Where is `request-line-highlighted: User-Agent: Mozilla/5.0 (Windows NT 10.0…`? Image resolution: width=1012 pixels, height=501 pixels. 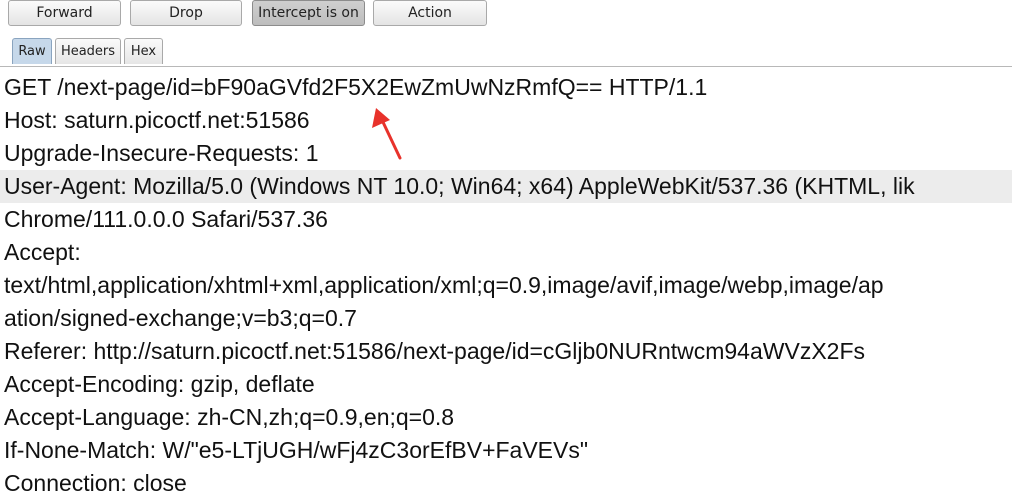
request-line-highlighted: User-Agent: Mozilla/5.0 (Windows NT 10.0… is located at coordinates (506, 186).